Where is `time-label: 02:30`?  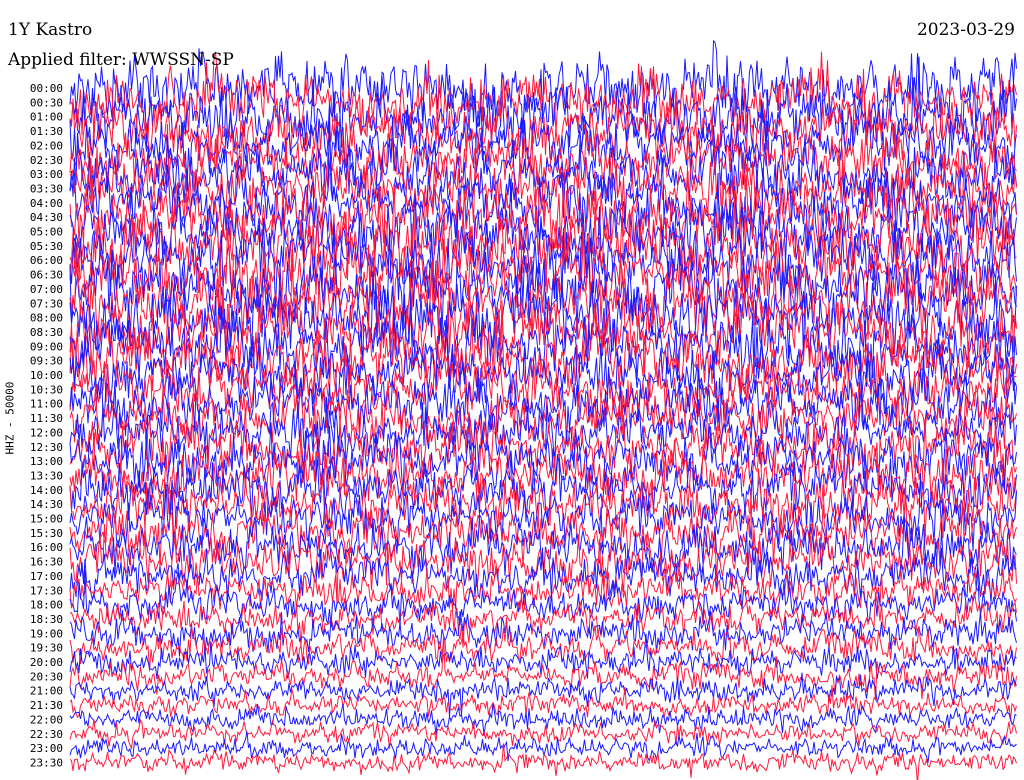 time-label: 02:30 is located at coordinates (46, 160).